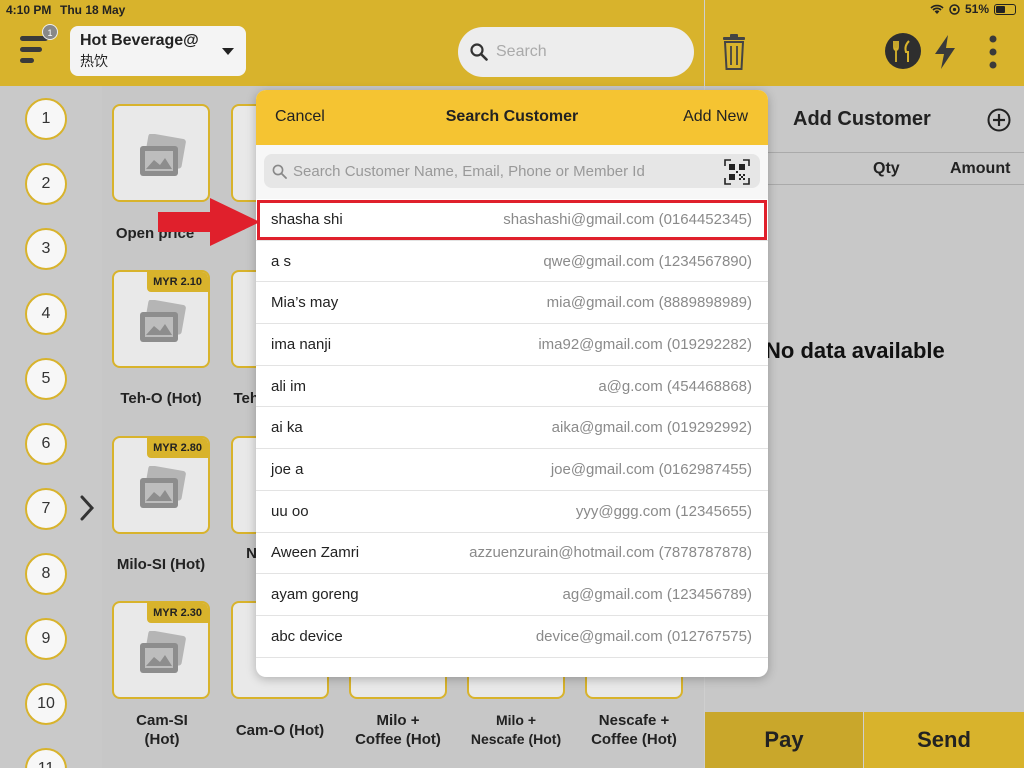 This screenshot has width=1024, height=768. What do you see at coordinates (576, 52) in the screenshot?
I see `product-search-input: Search` at bounding box center [576, 52].